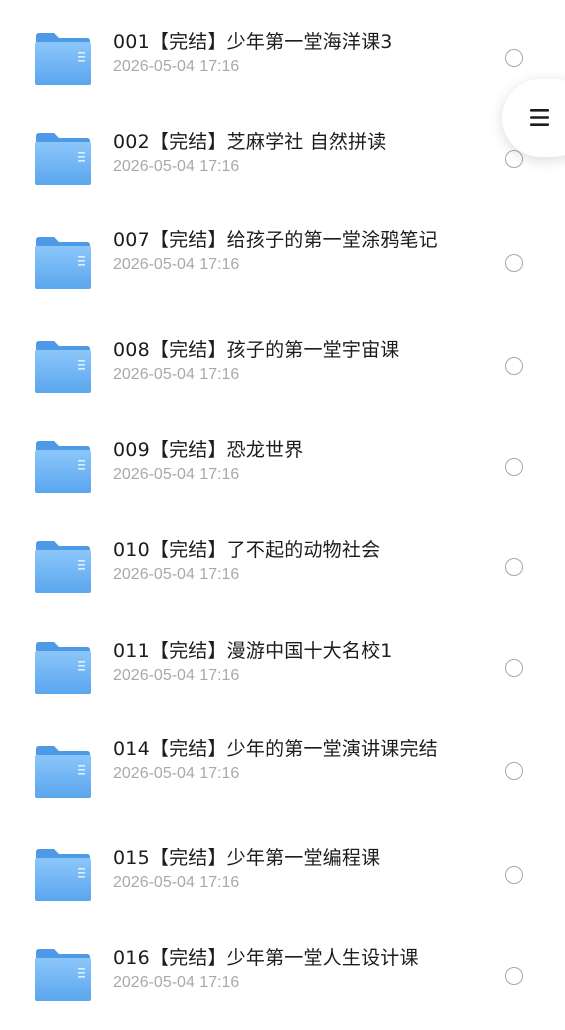  Describe the element at coordinates (253, 651) in the screenshot. I see `item-name: 011【完结】漫游中国十大名校1` at that location.